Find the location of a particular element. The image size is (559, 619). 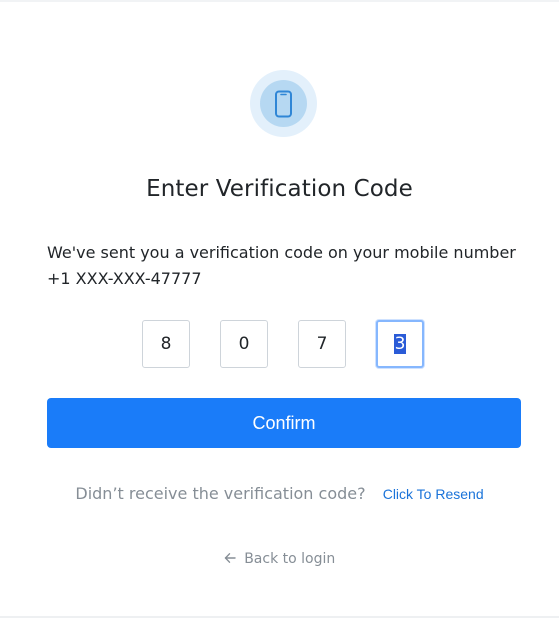

back-to-login-link: Back to login is located at coordinates (279, 558).